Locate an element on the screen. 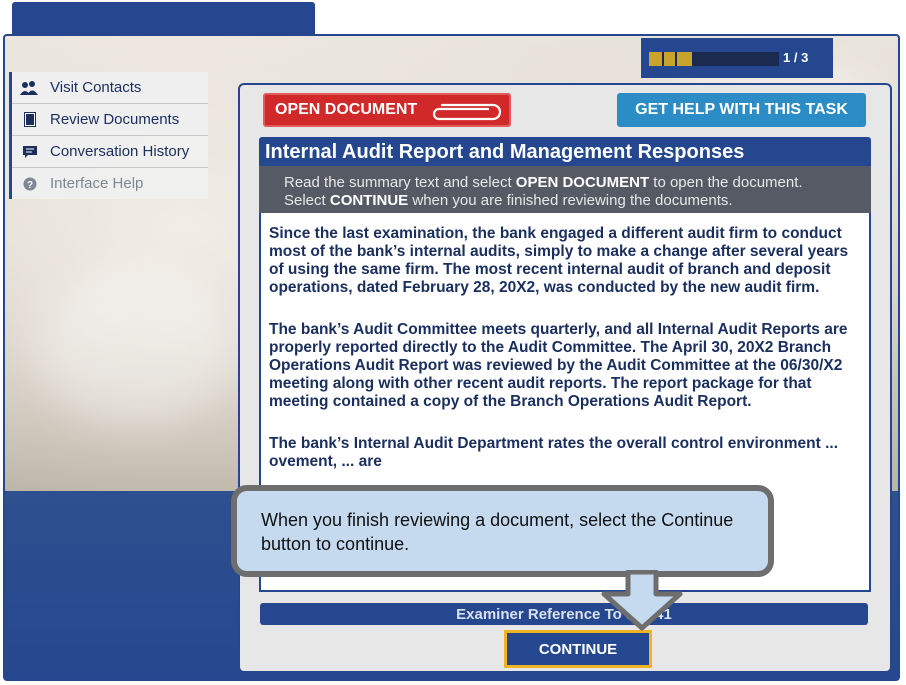 Image resolution: width=906 pixels, height=685 pixels. open-document-label: OPEN DOCUMENT is located at coordinates (346, 109).